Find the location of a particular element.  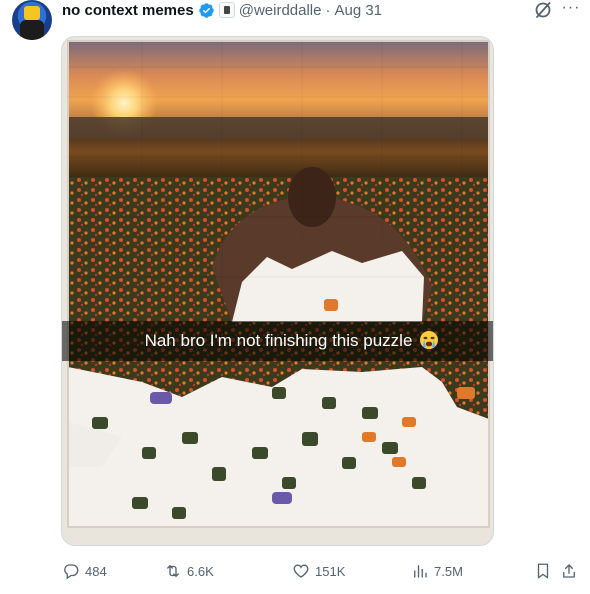

views-button: 7.5M is located at coordinates (437, 571).